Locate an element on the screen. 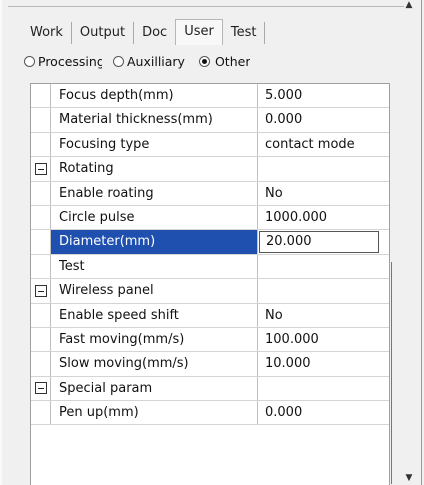  property-value-cell: 20.000 is located at coordinates (323, 242).